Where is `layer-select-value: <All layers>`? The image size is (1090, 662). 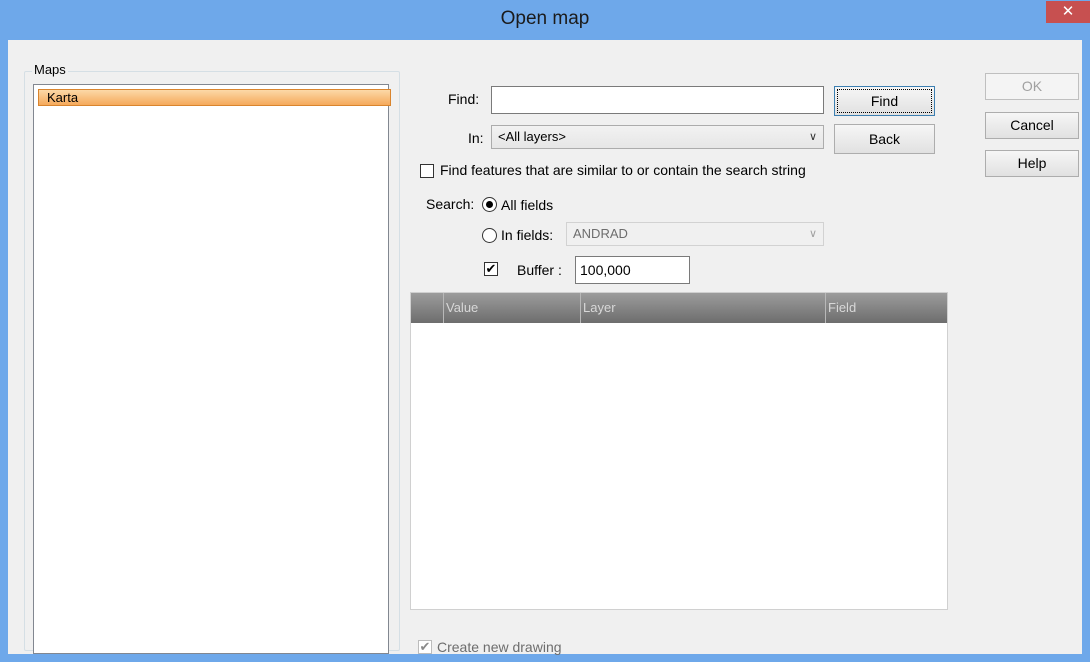
layer-select-value: <All layers> is located at coordinates (532, 136).